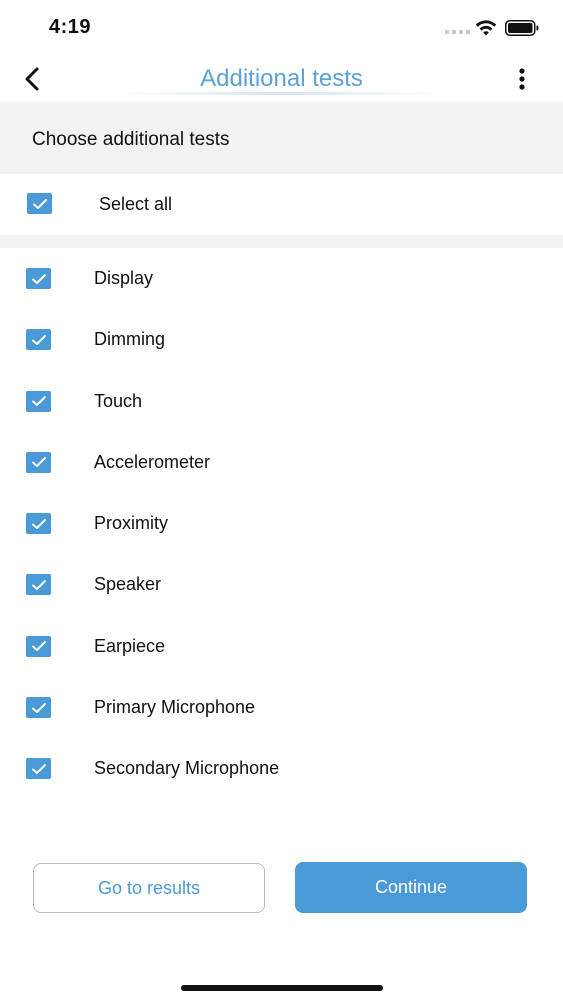 This screenshot has width=563, height=1000. I want to click on status-time: 4:19, so click(70, 27).